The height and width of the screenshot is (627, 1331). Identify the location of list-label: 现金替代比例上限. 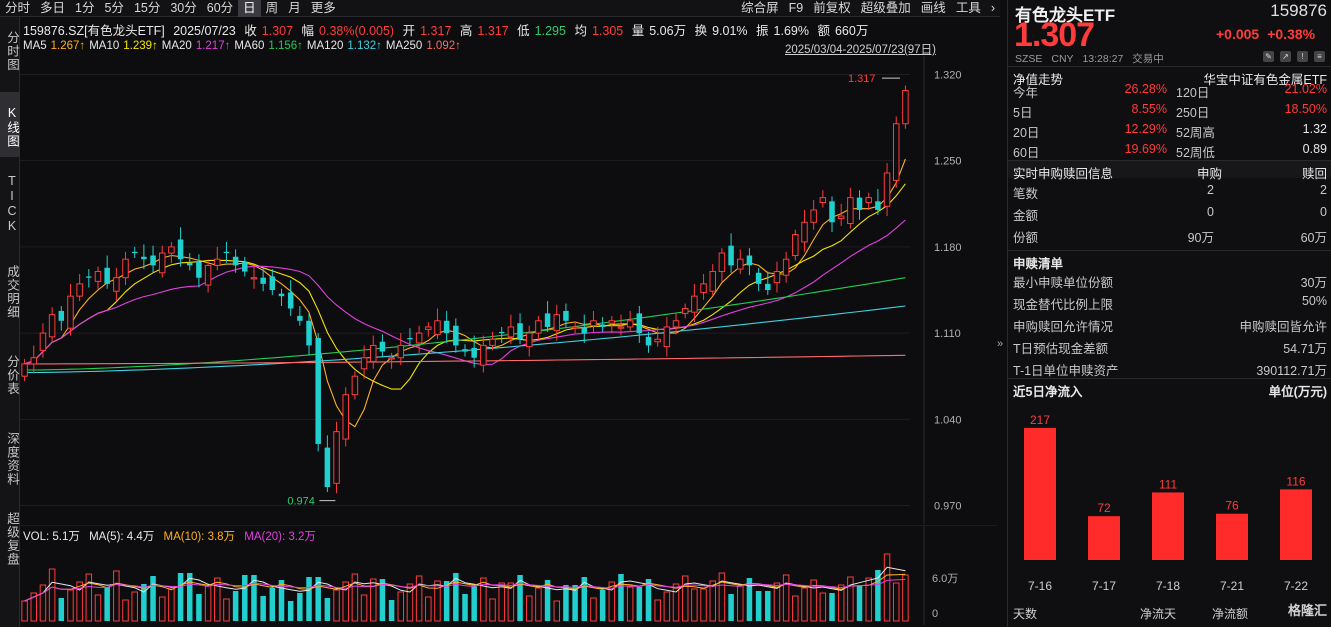
(1063, 305).